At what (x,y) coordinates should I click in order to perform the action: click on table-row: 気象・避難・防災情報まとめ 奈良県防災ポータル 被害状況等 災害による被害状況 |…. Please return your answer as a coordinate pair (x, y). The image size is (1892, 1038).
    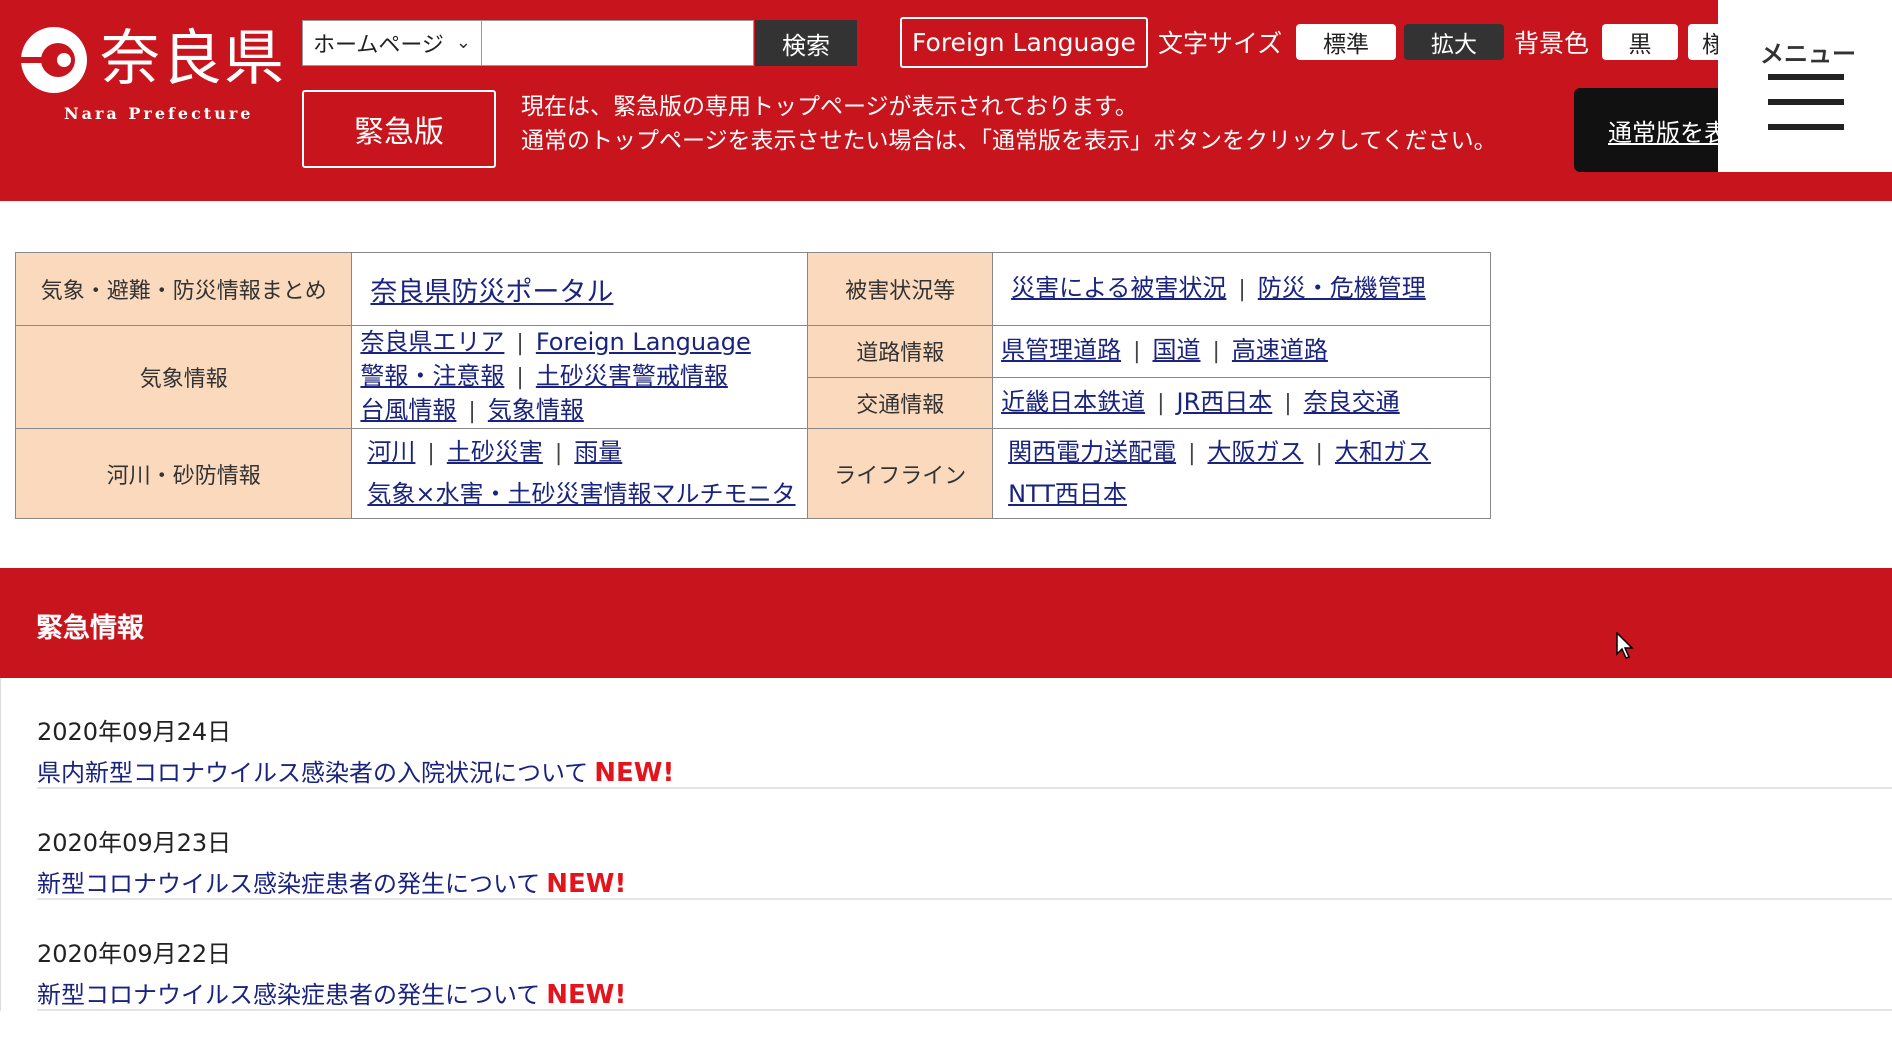
    Looking at the image, I should click on (752, 289).